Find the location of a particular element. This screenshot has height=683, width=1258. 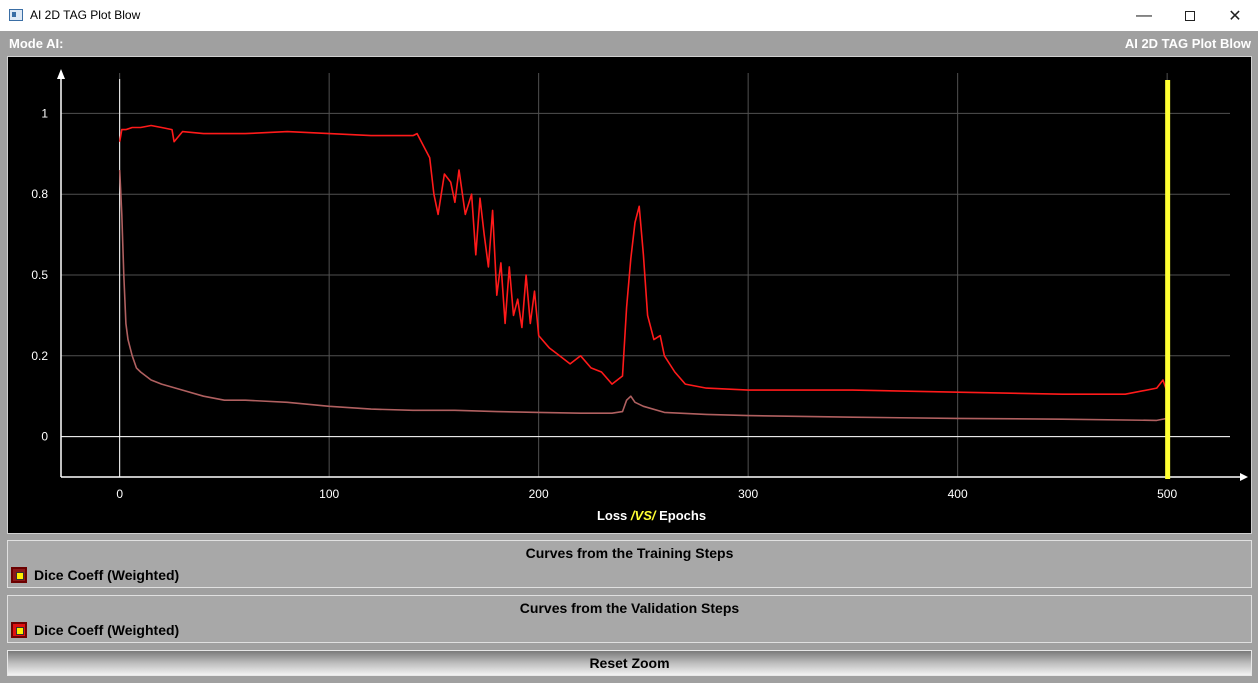

training-legend-label: Dice Coeff (Weighted) is located at coordinates (107, 575).